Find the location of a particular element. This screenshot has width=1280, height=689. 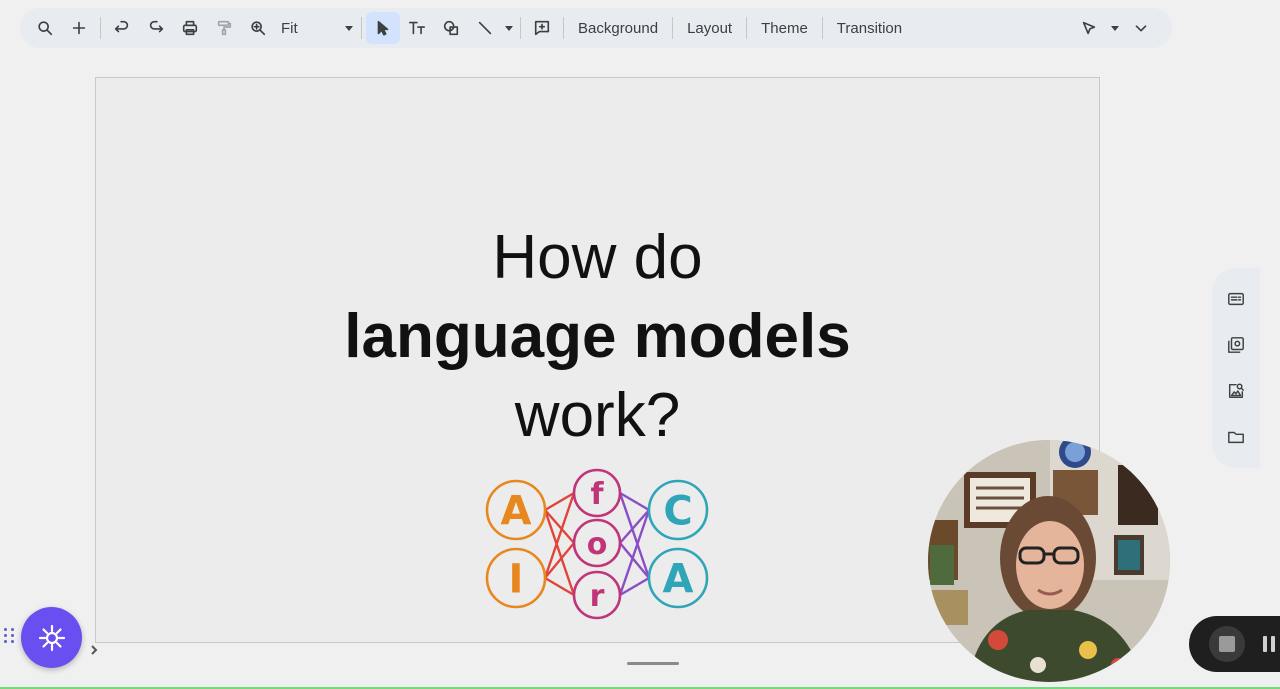

stop-recording-button is located at coordinates (1227, 644).